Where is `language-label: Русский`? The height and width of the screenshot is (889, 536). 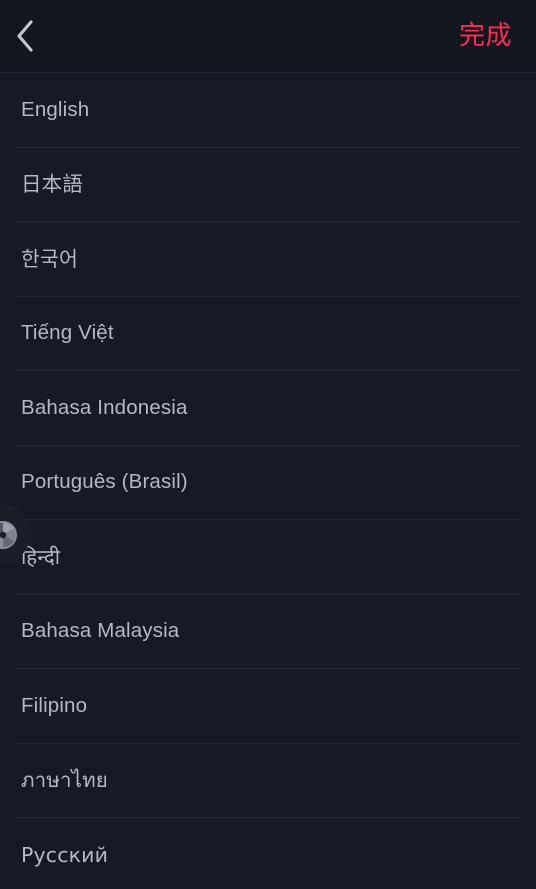
language-label: Русский is located at coordinates (65, 854).